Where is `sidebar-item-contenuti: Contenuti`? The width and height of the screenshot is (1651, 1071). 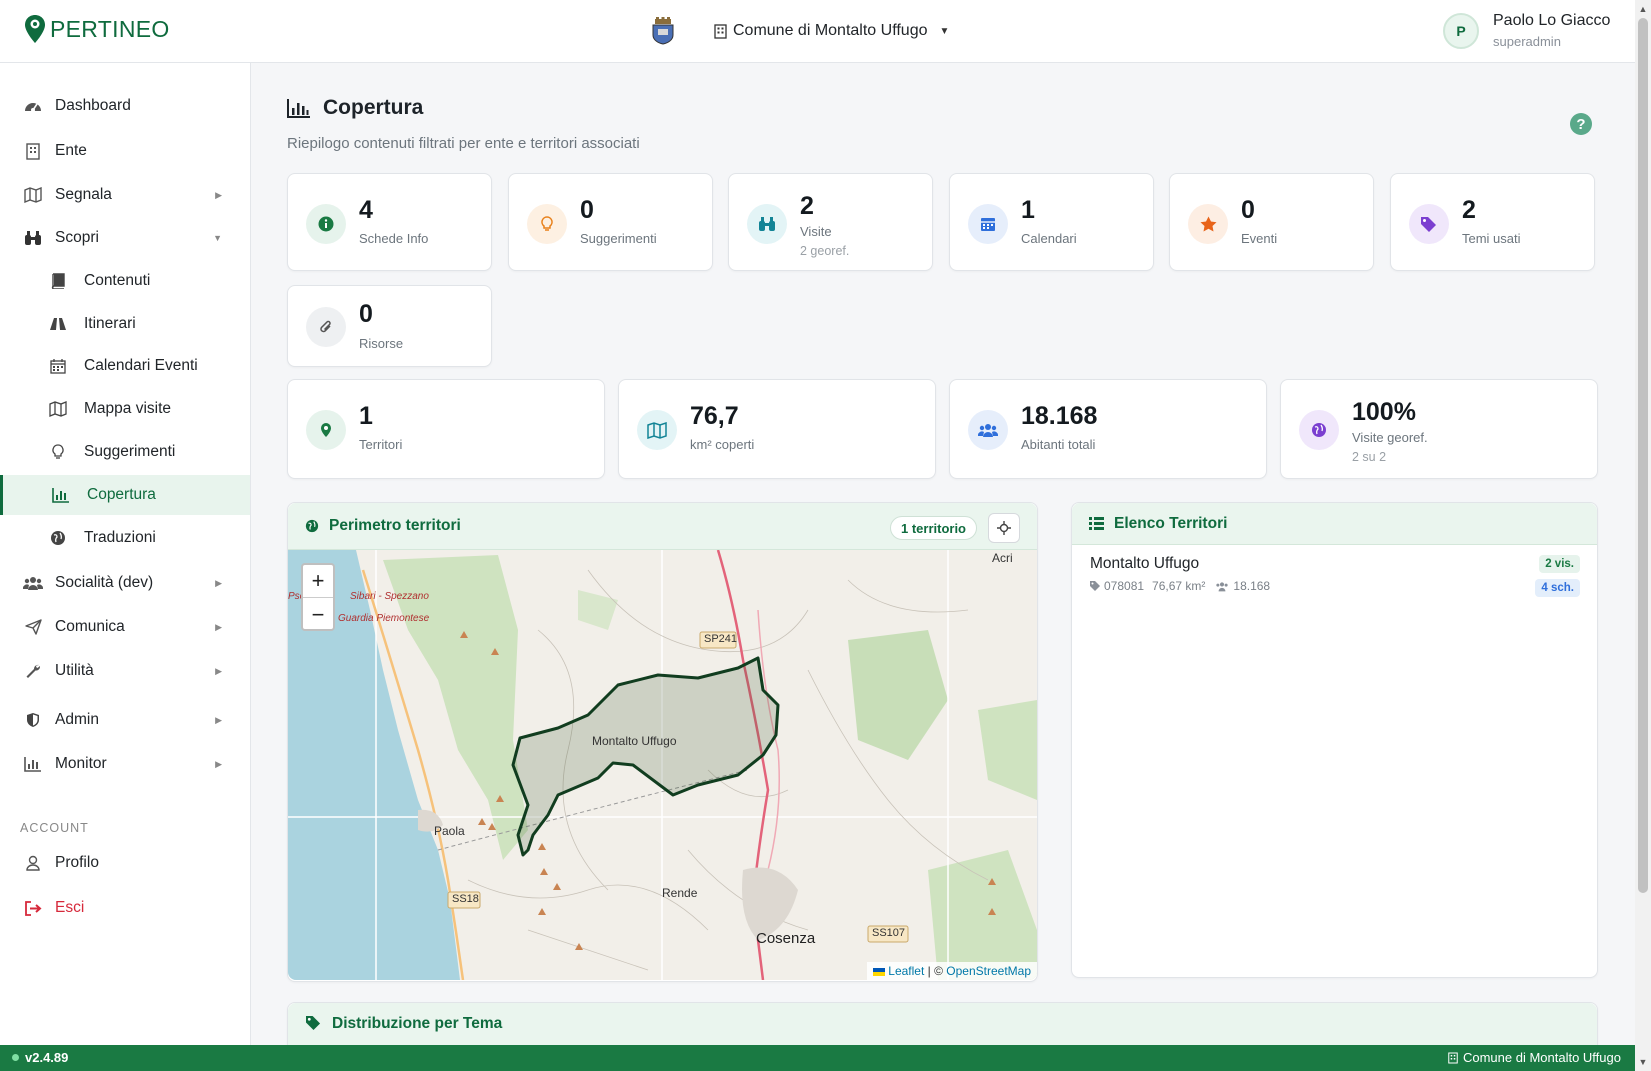 sidebar-item-contenuti: Contenuti is located at coordinates (125, 281).